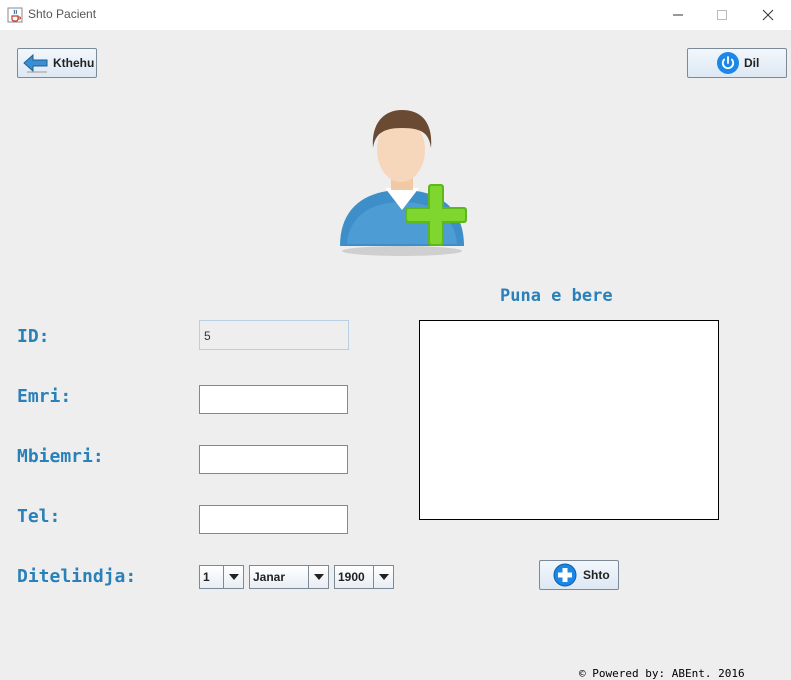 This screenshot has width=791, height=680. Describe the element at coordinates (579, 575) in the screenshot. I see `add-button: Shto` at that location.